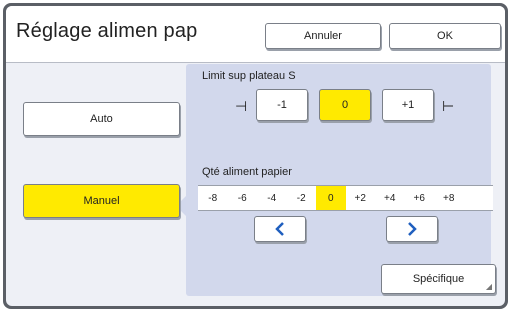 Image resolution: width=513 pixels, height=314 pixels. I want to click on chevron-right-icon, so click(412, 229).